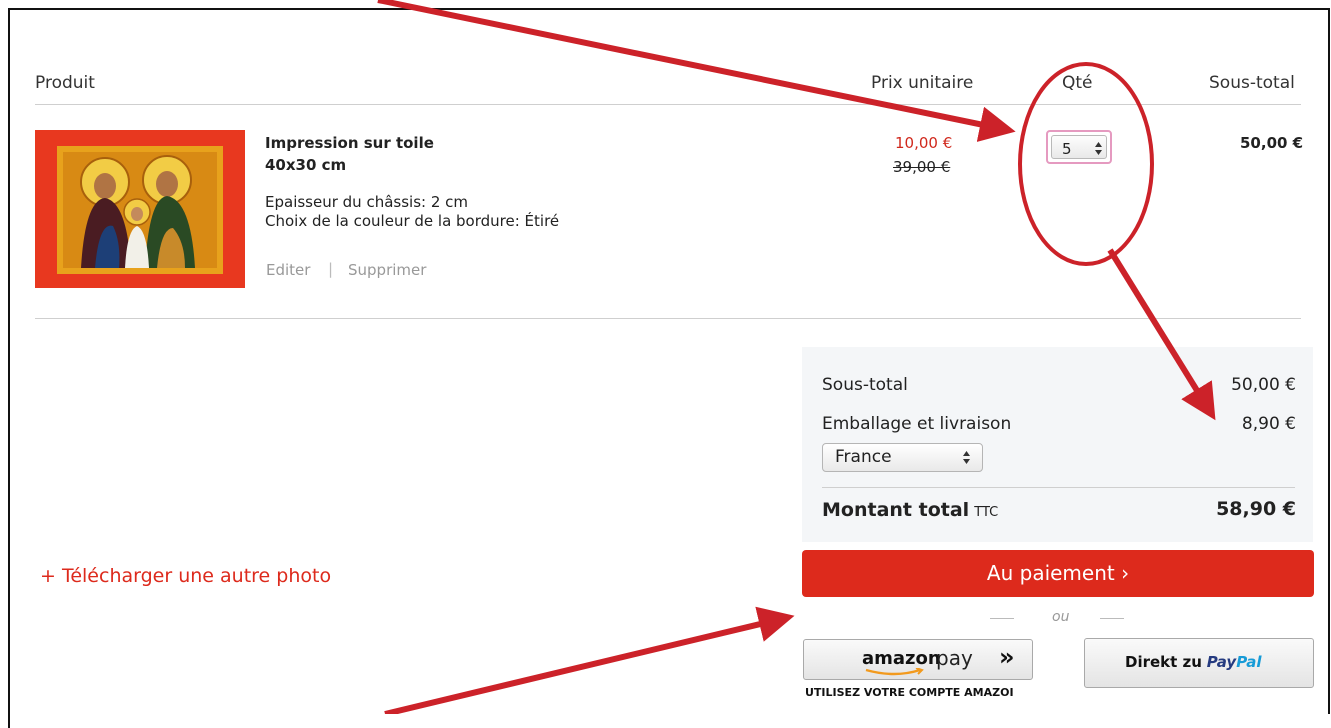 The width and height of the screenshot is (1331, 728). I want to click on paypal-label: Direkt zu PayPal, so click(1193, 662).